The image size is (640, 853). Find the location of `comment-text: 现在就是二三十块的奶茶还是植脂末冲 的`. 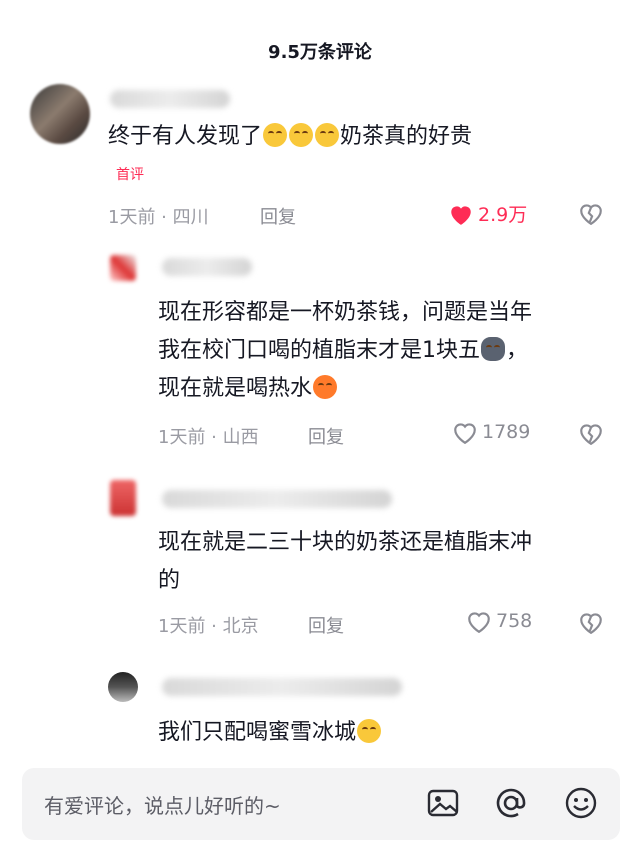

comment-text: 现在就是二三十块的奶茶还是植脂末冲 的 is located at coordinates (345, 561).